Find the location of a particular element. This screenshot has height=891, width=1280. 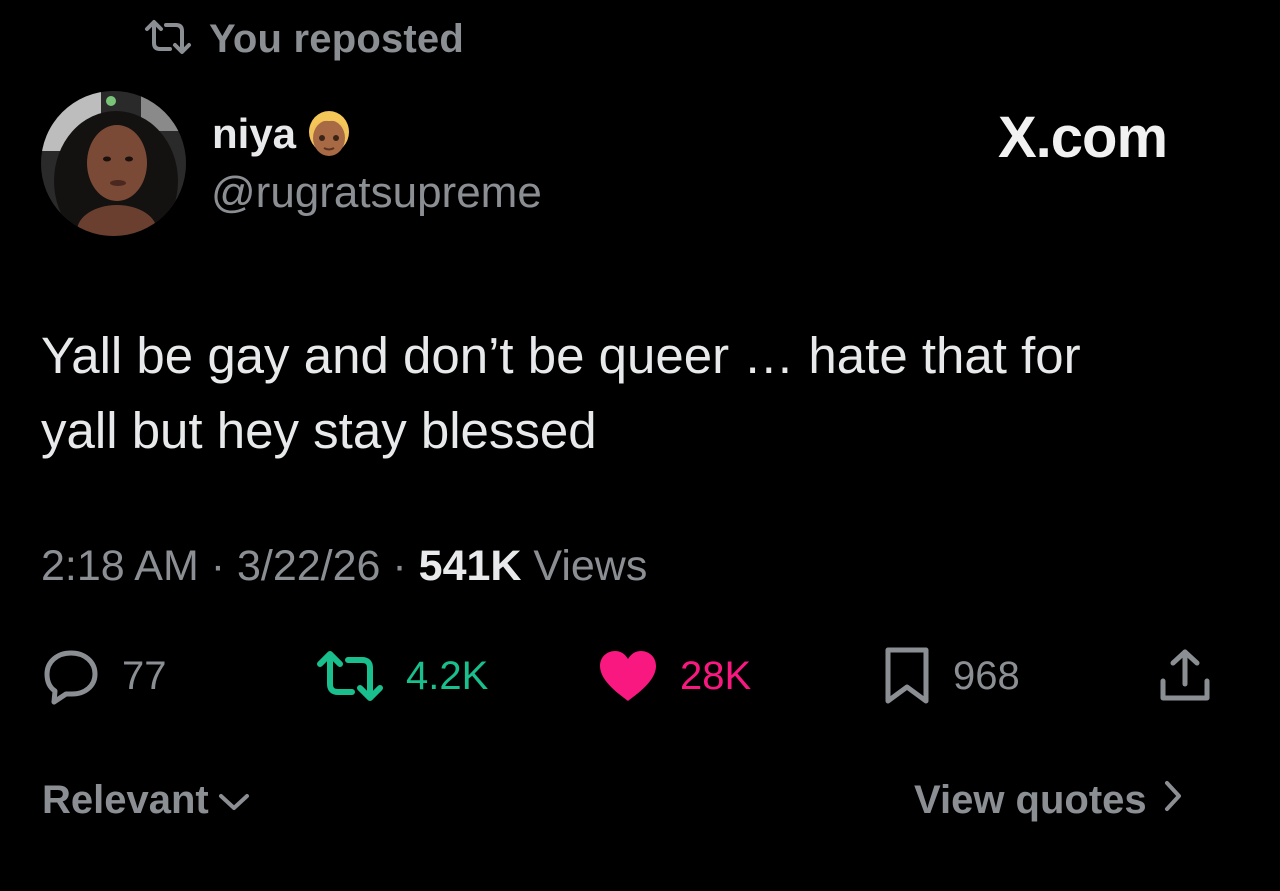

repost-button: 4.2K is located at coordinates (402, 676).